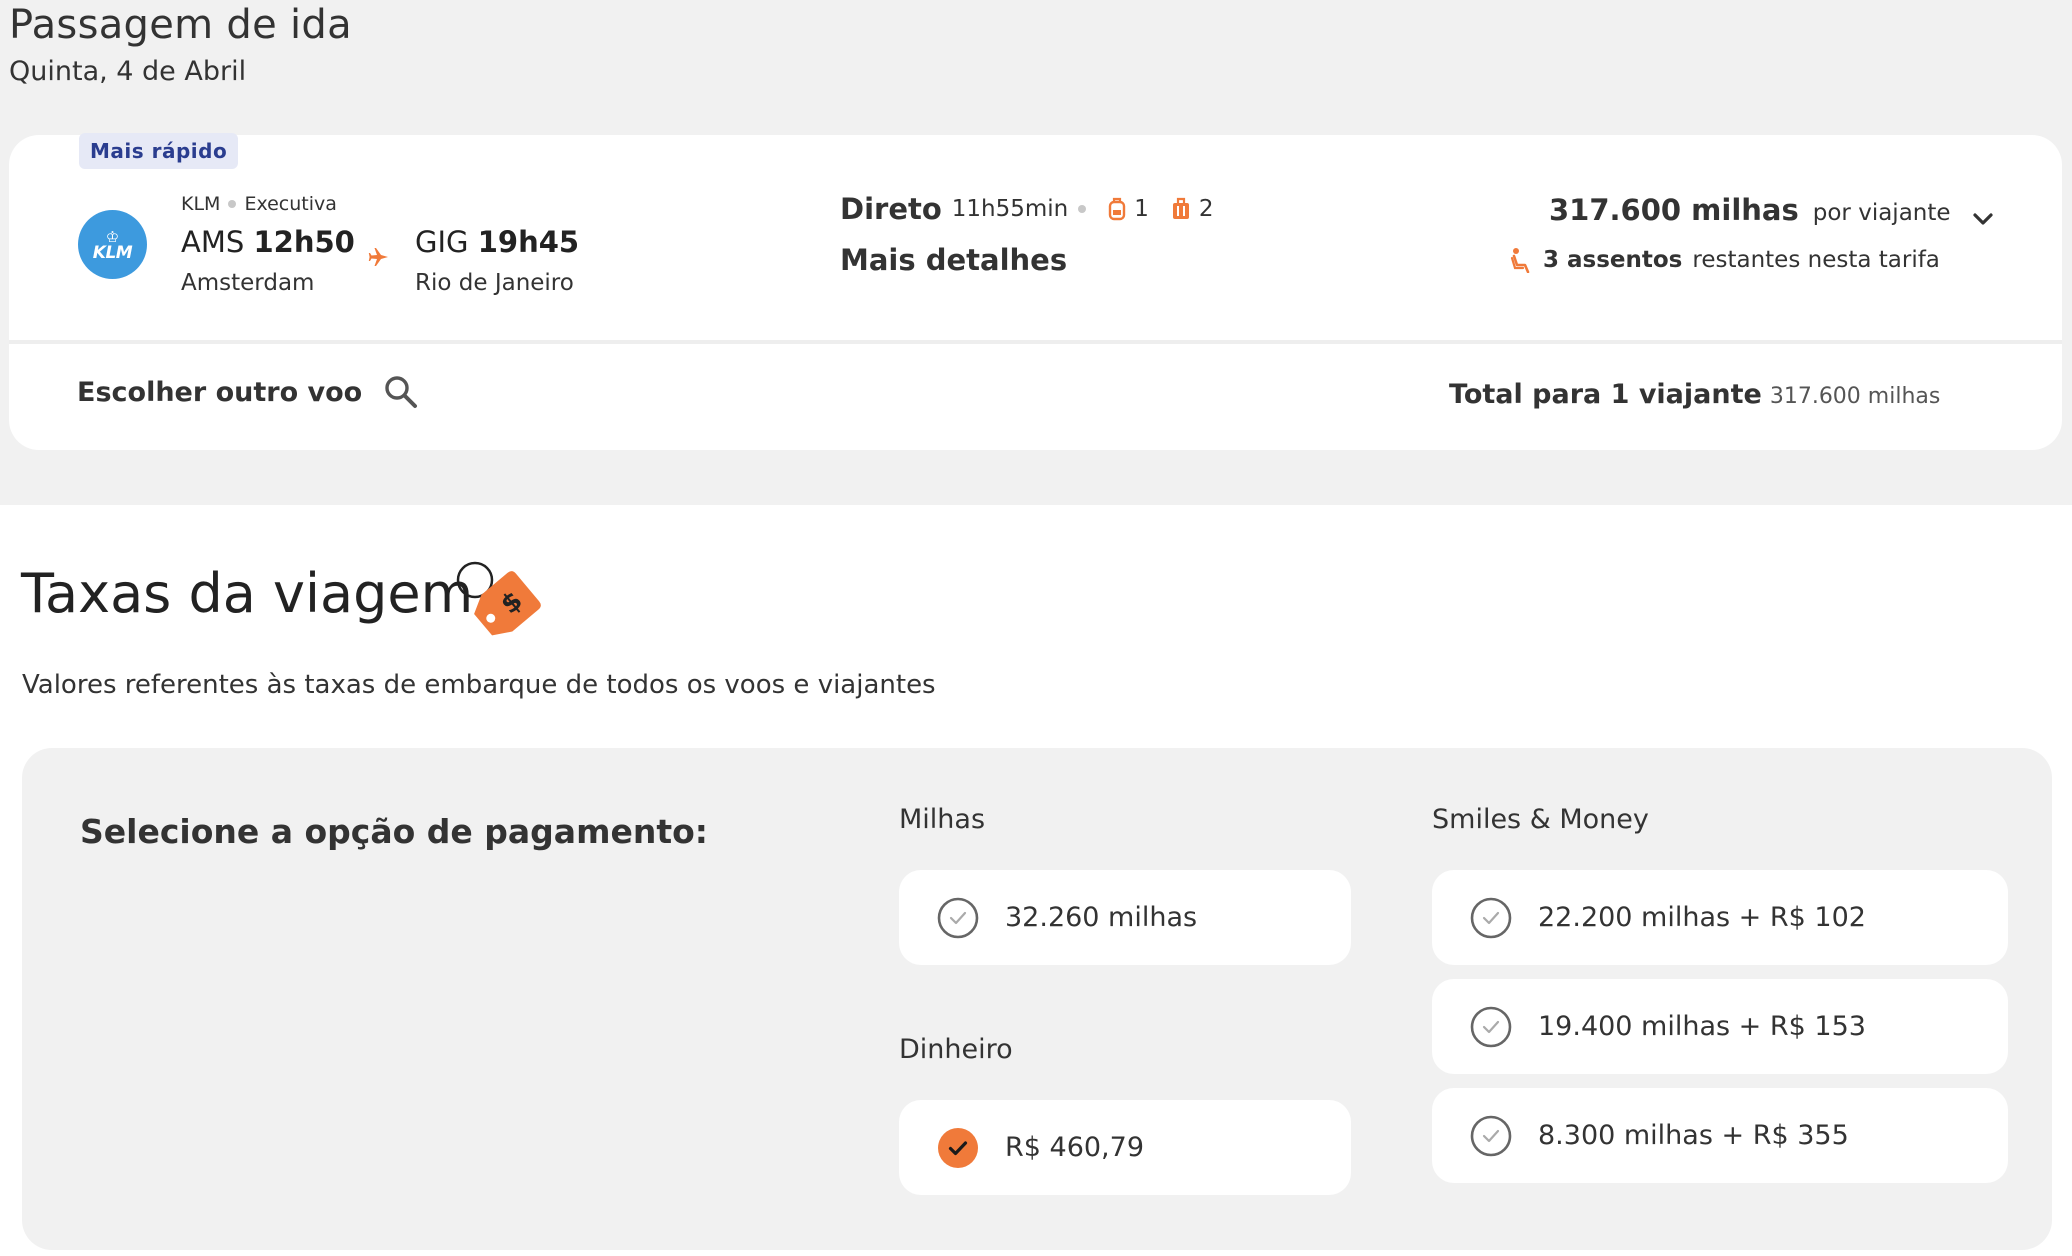  I want to click on seats-count: 3 assentos, so click(1613, 260).